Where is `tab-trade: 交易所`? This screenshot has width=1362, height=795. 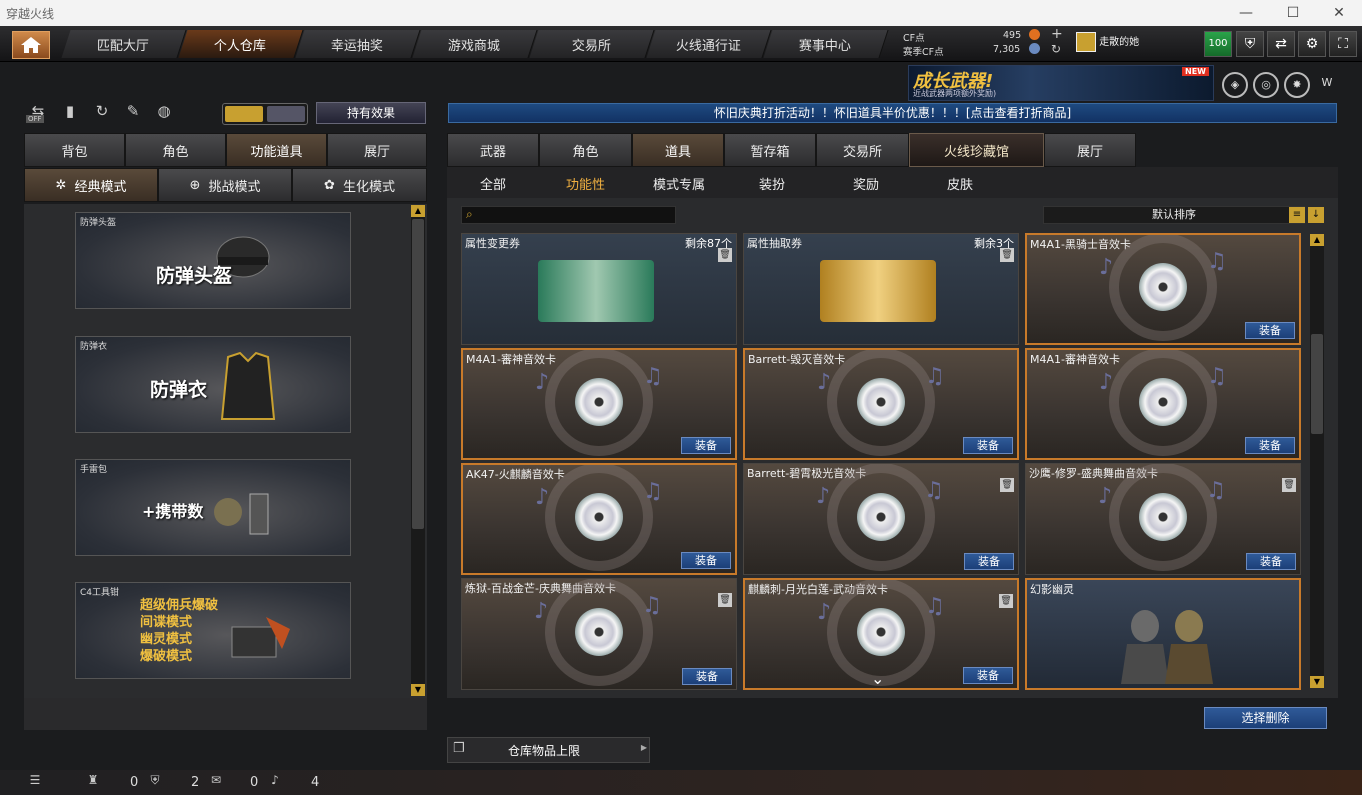
tab-trade: 交易所 is located at coordinates (862, 150).